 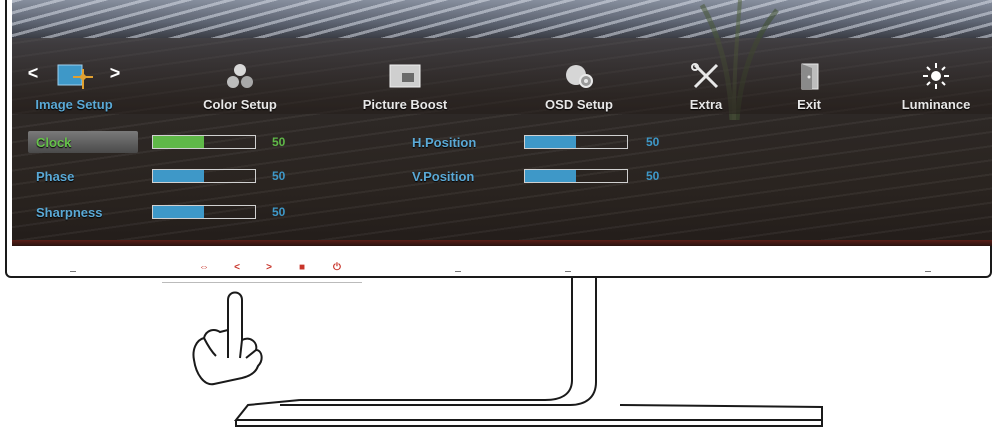 What do you see at coordinates (302, 268) in the screenshot?
I see `menu-button: ■` at bounding box center [302, 268].